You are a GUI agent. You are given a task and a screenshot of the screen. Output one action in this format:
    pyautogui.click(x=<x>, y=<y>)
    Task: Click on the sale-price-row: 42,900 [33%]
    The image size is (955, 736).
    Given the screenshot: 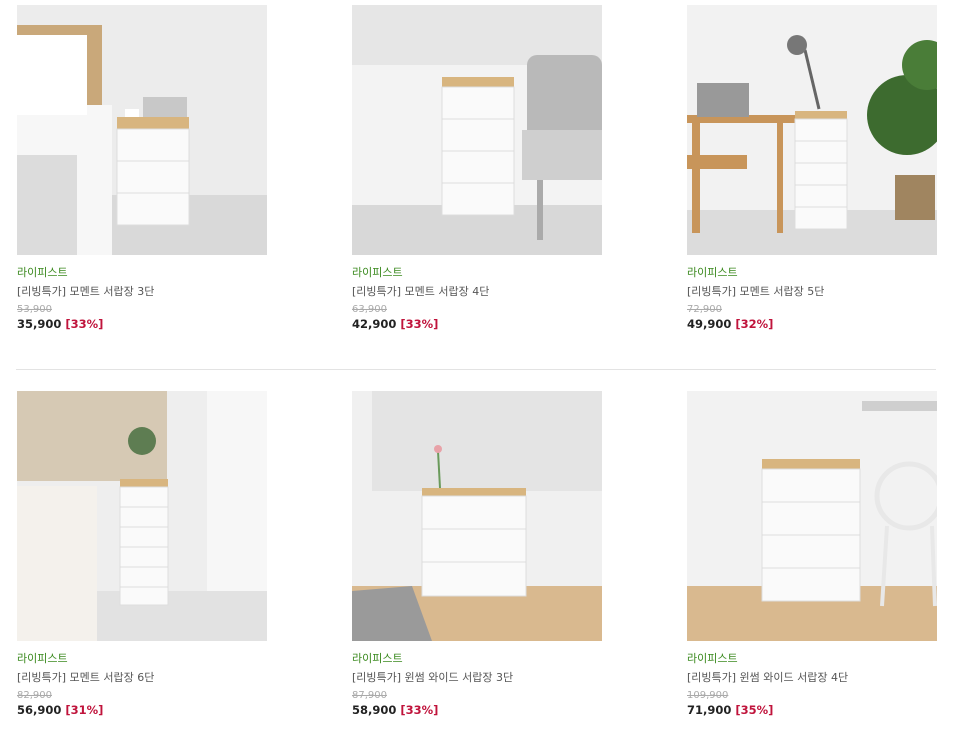 What is the action you would take?
    pyautogui.click(x=395, y=324)
    